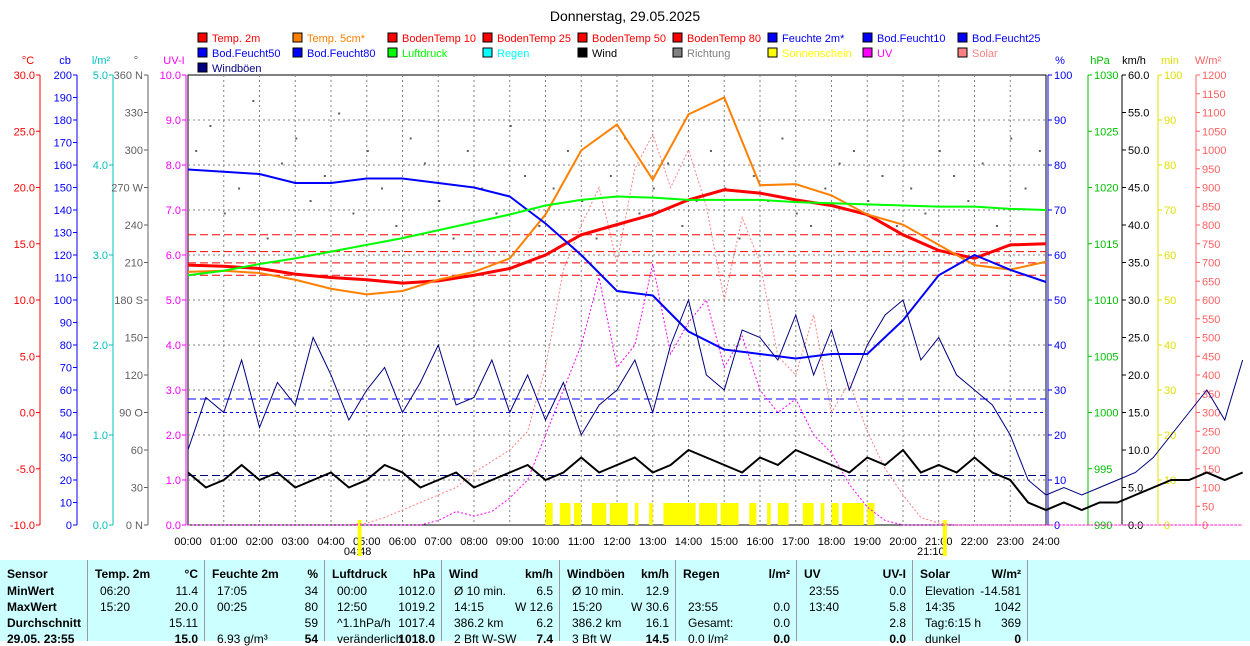 The image size is (1250, 646). What do you see at coordinates (311, 591) in the screenshot?
I see `table-cell: 34` at bounding box center [311, 591].